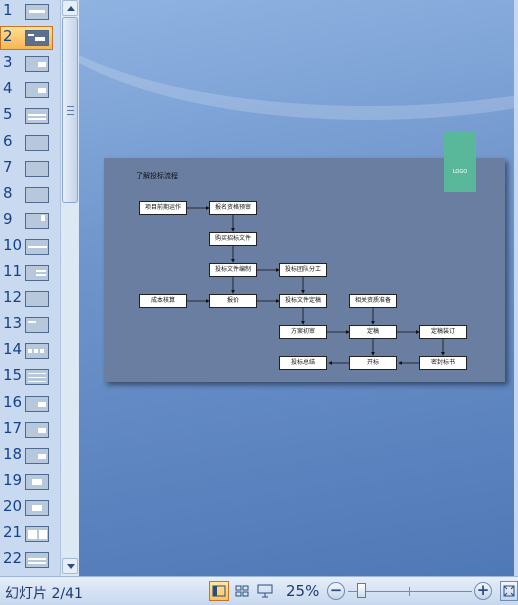 This screenshot has width=518, height=605. I want to click on slide-thumbnail: 6, so click(30, 143).